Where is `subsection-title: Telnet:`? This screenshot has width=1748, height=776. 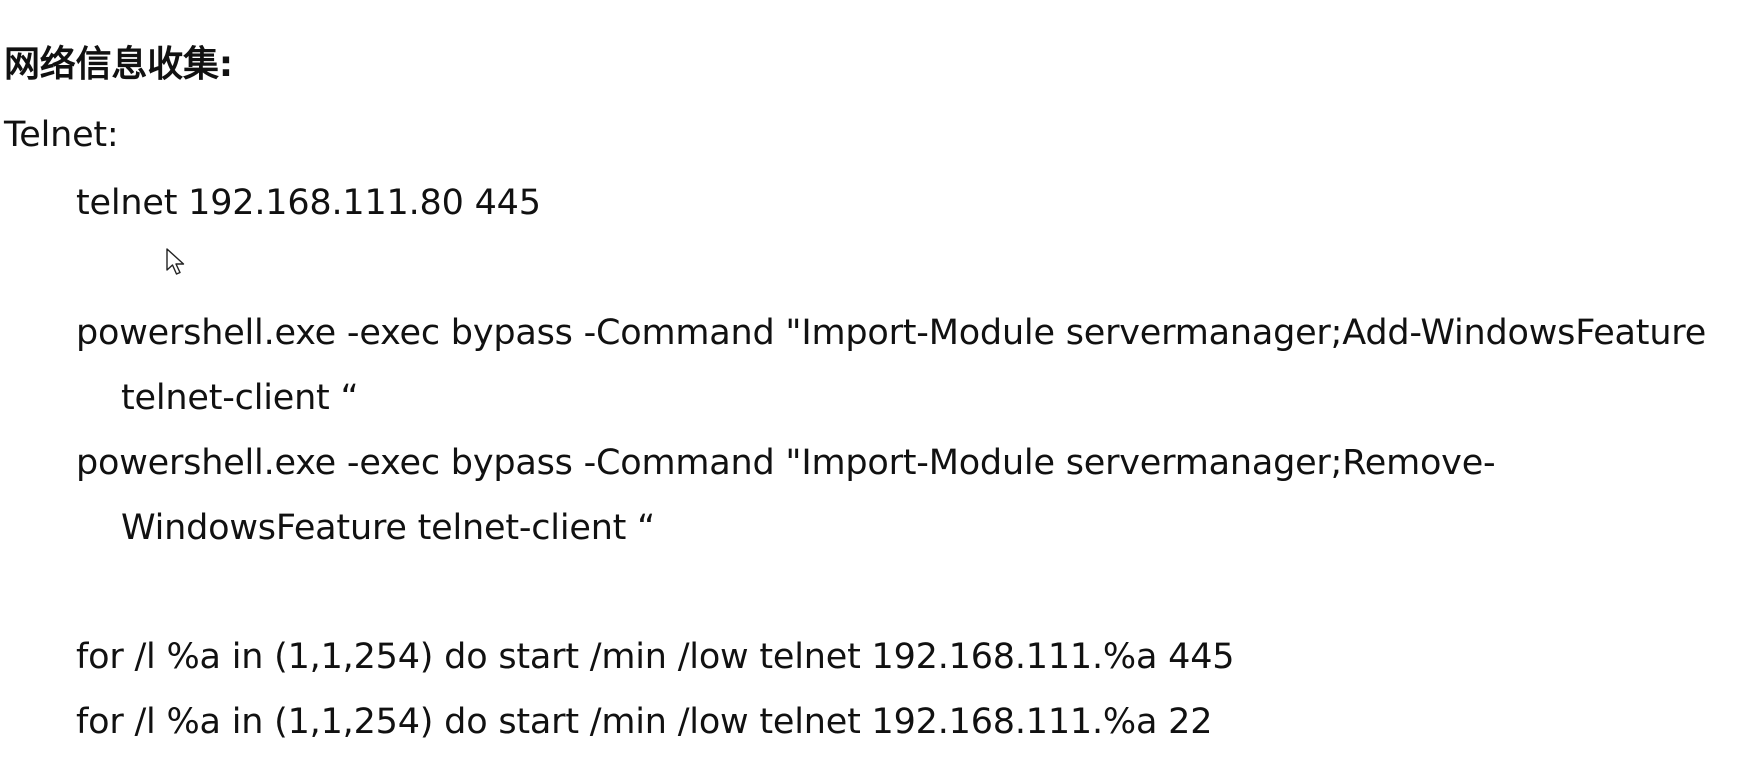 subsection-title: Telnet: is located at coordinates (61, 135).